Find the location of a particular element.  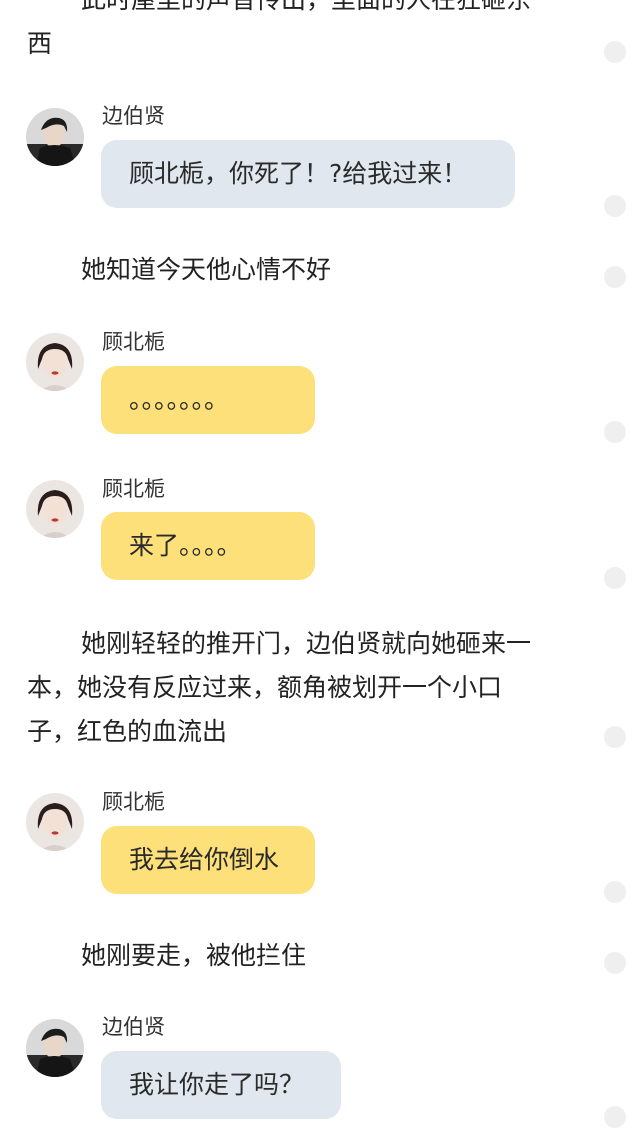

narration-paragraph: 她知道今天他心情不好 is located at coordinates (297, 270).